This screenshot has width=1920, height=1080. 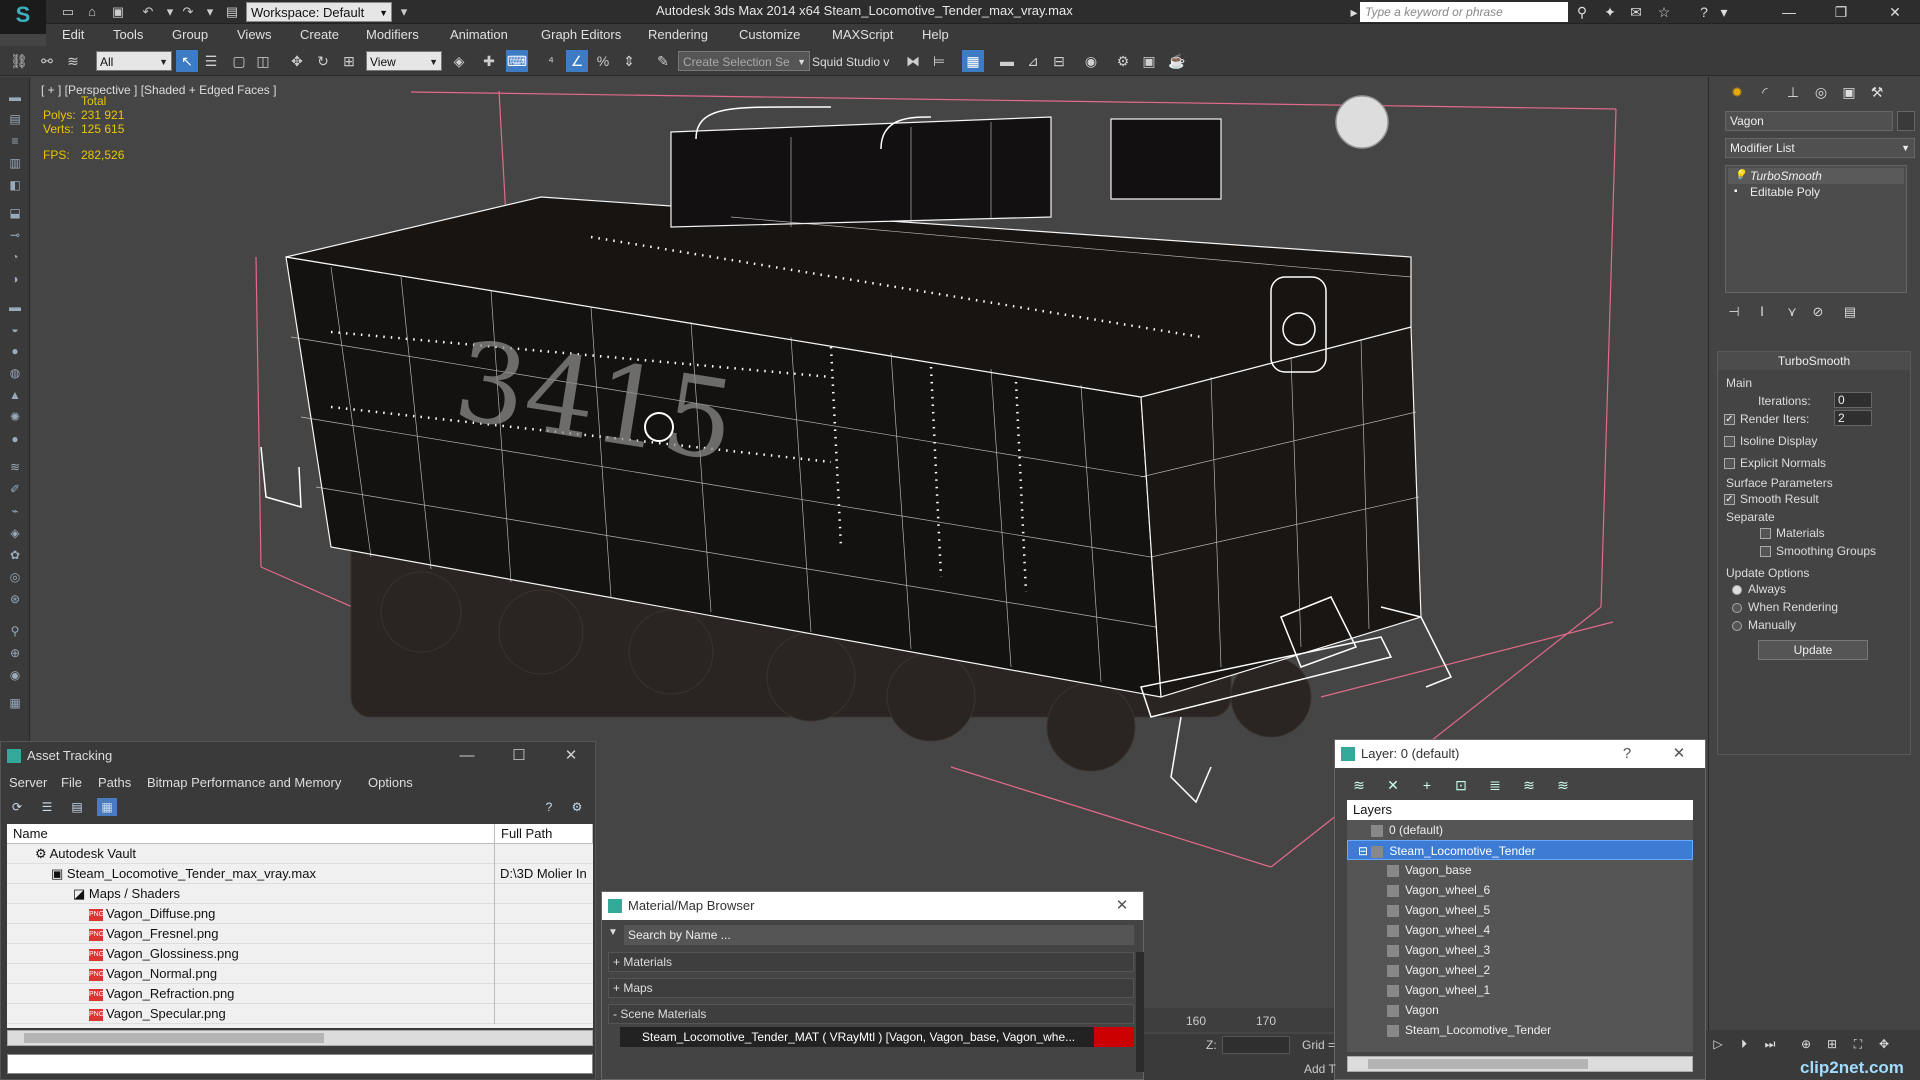 What do you see at coordinates (323, 61) in the screenshot?
I see `rotate-icon: ↻` at bounding box center [323, 61].